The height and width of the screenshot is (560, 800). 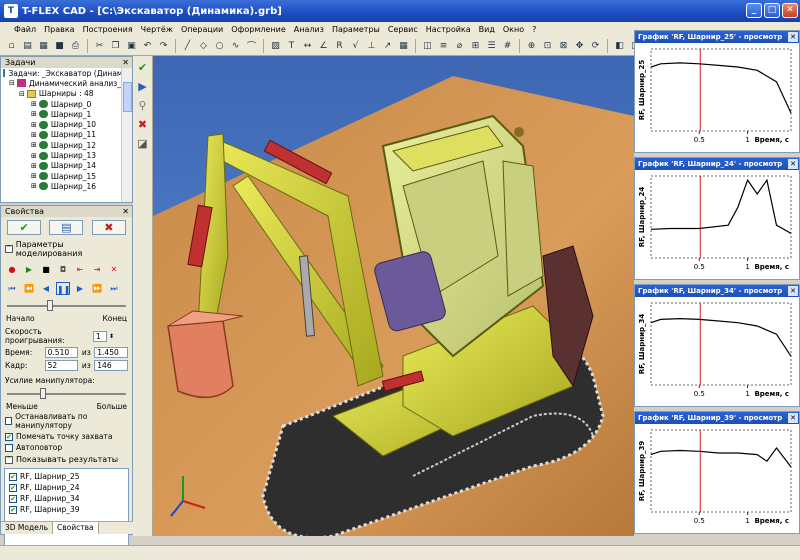 I want to click on minimize-button: _, so click(x=754, y=10).